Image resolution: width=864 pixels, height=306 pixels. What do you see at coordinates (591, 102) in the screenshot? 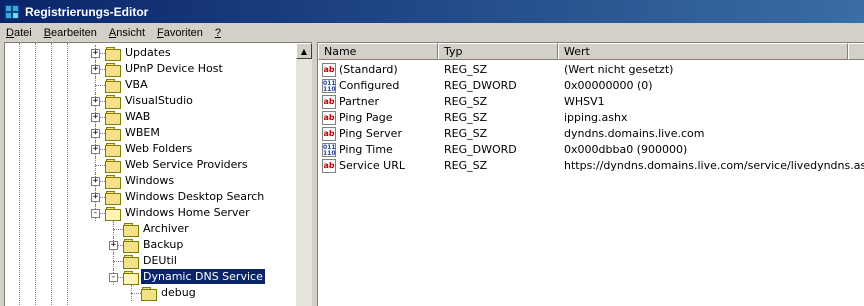
I see `value-row: ab Partner REG_SZ WHSV1` at bounding box center [591, 102].